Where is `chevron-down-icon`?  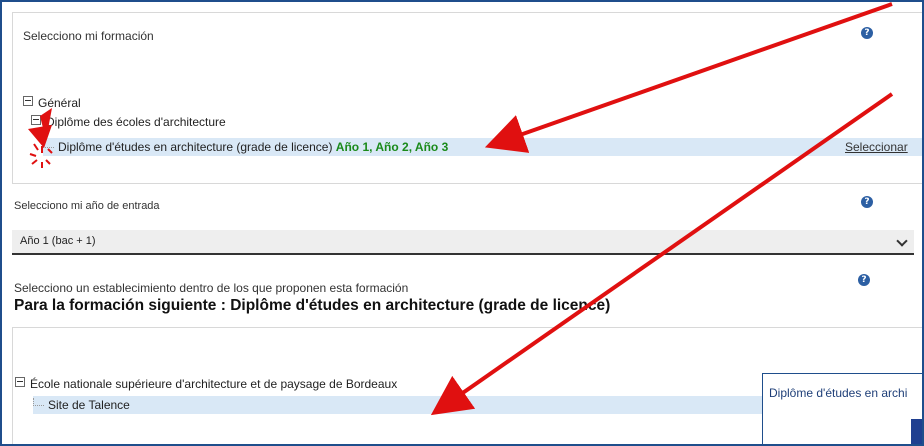 chevron-down-icon is located at coordinates (902, 241).